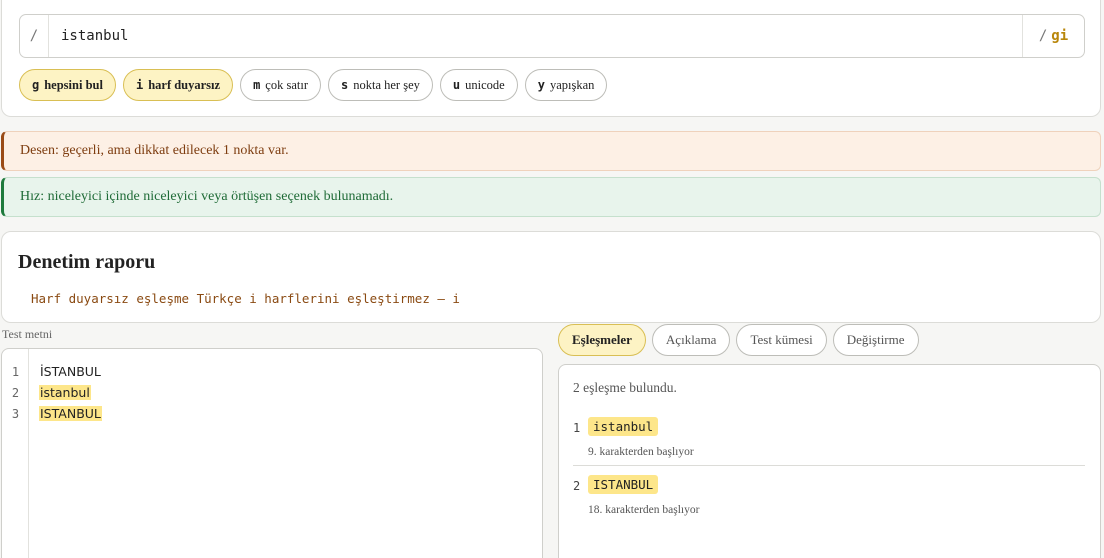  I want to click on pattern-flags-text: gi, so click(1060, 36).